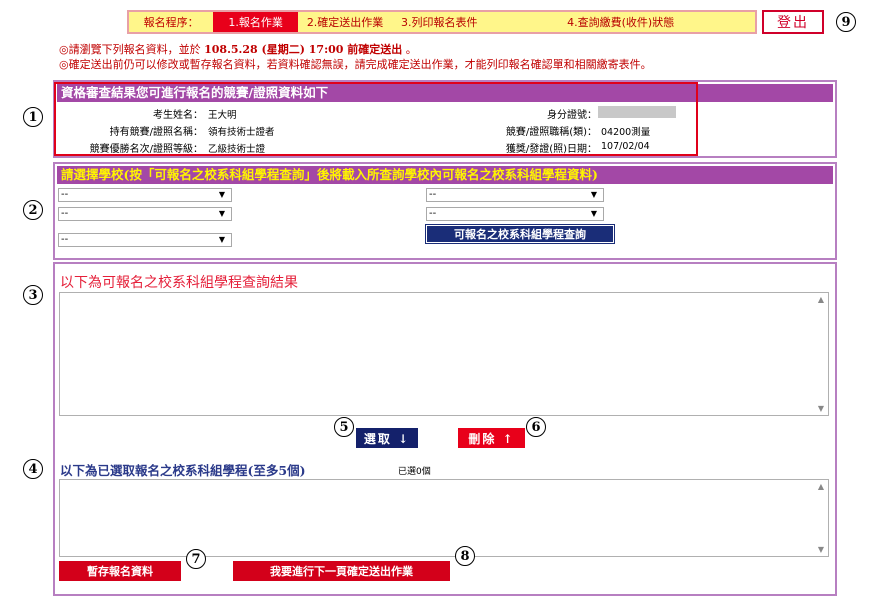 This screenshot has width=869, height=605. I want to click on rank-label: 競賽優勝名次/證照等級：, so click(146, 149).